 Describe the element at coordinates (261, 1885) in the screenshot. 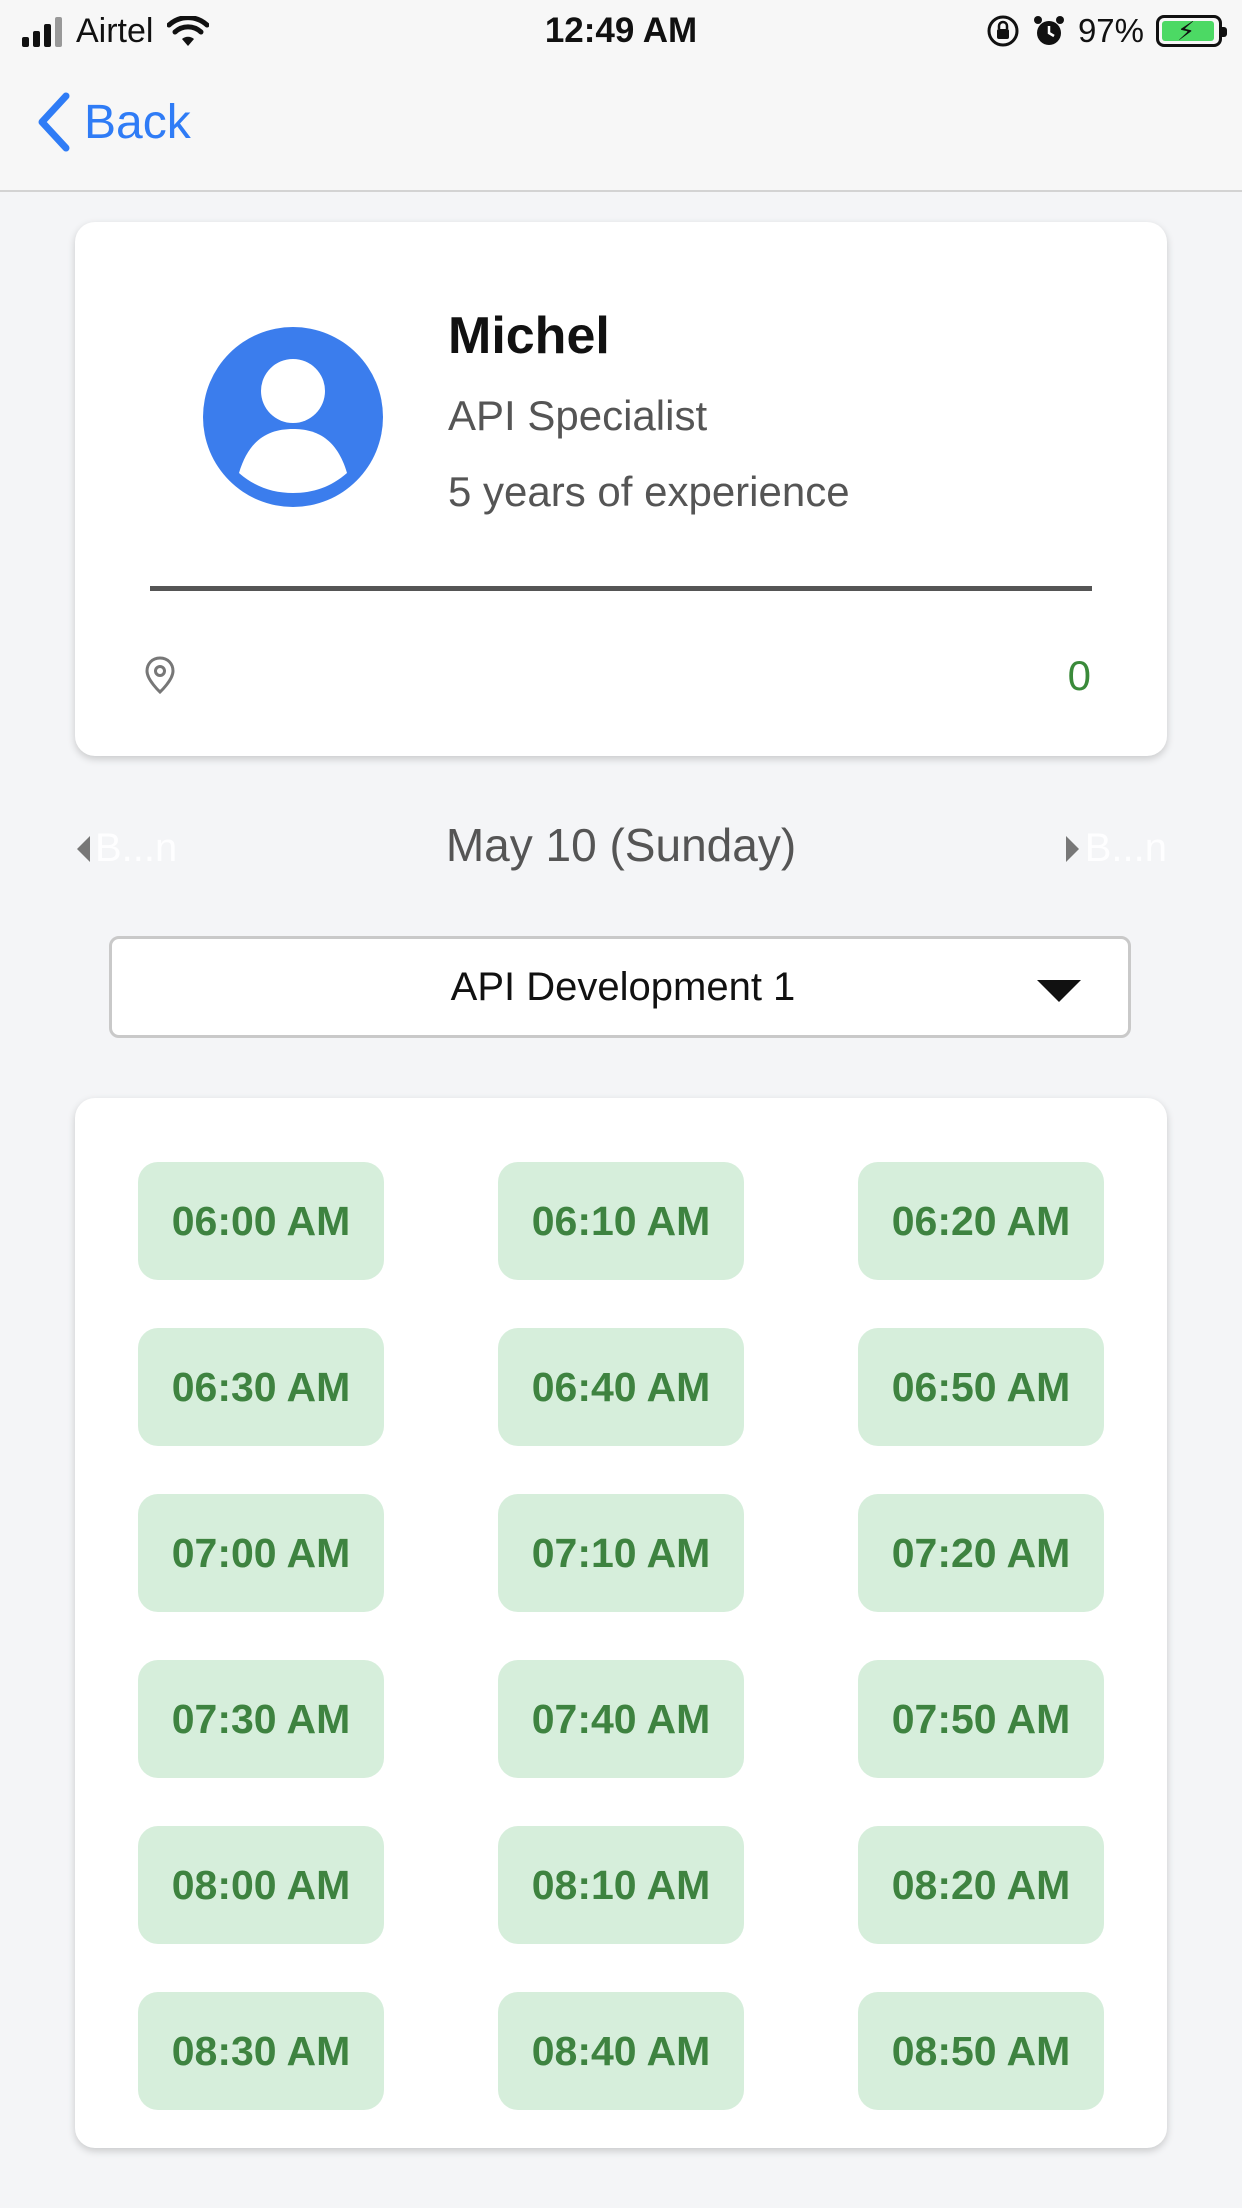

I see `time-slot-button: 08:00 AM` at that location.